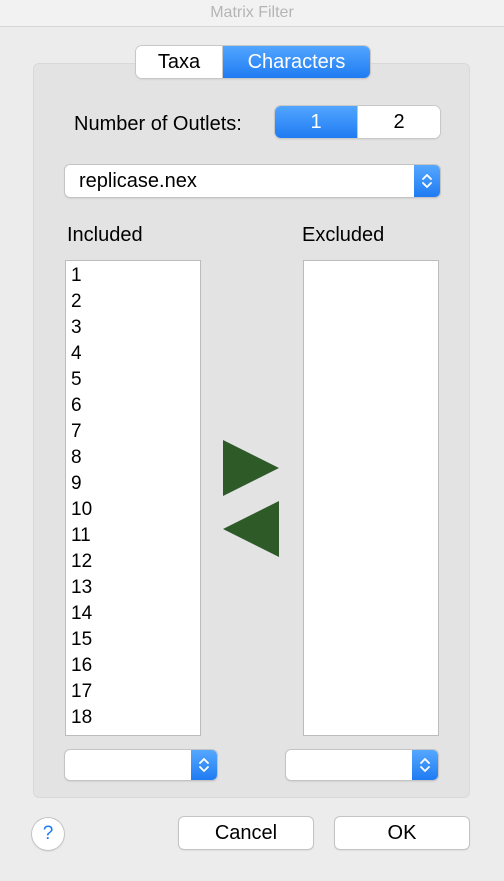  What do you see at coordinates (246, 833) in the screenshot?
I see `cancel-button: Cancel` at bounding box center [246, 833].